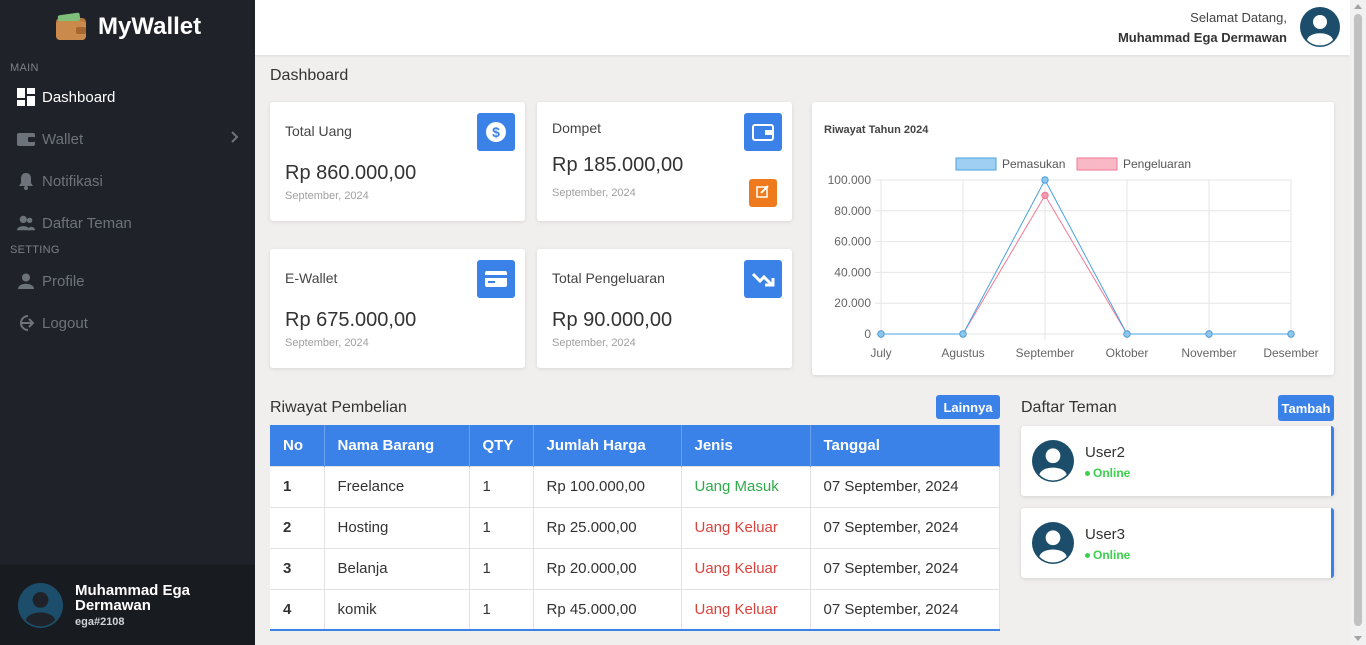  Describe the element at coordinates (1033, 164) in the screenshot. I see `legend-label: Pemasukan` at that location.